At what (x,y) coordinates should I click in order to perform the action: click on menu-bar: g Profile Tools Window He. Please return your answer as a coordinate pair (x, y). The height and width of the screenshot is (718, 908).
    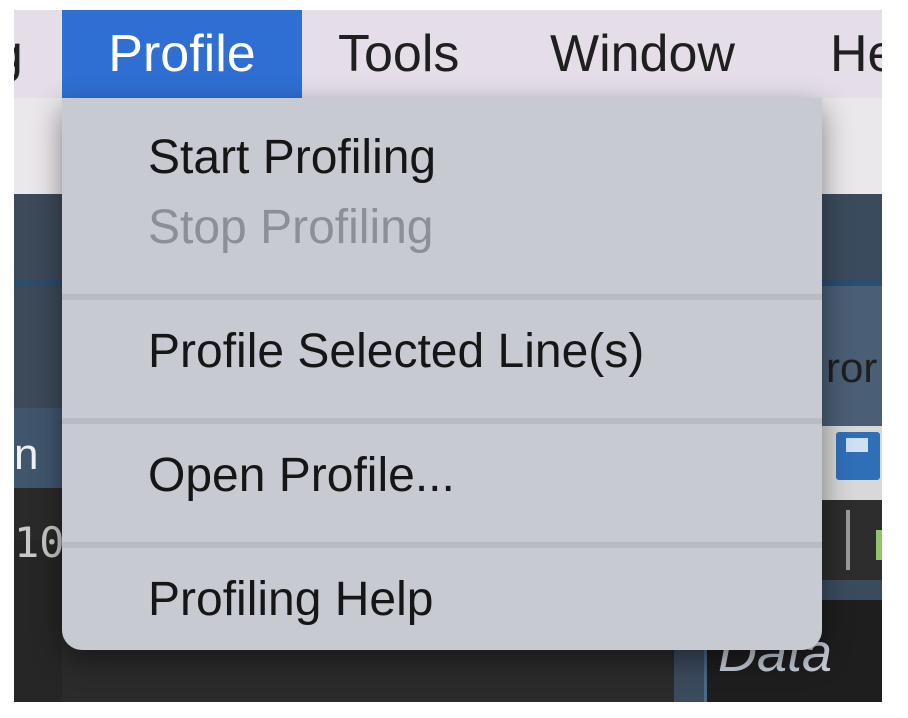
    Looking at the image, I should click on (448, 54).